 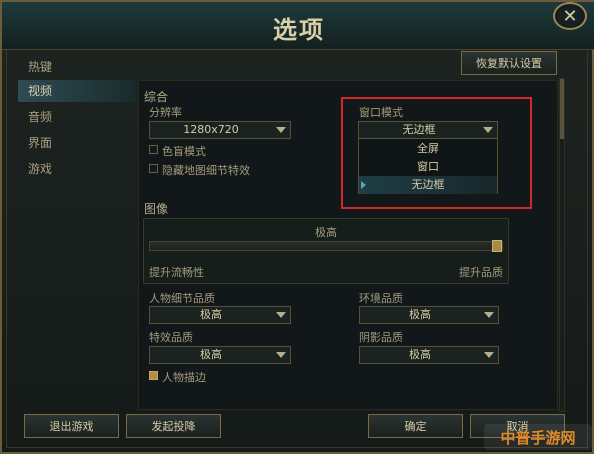 What do you see at coordinates (481, 272) in the screenshot?
I see `quality-hint: 提升品质` at bounding box center [481, 272].